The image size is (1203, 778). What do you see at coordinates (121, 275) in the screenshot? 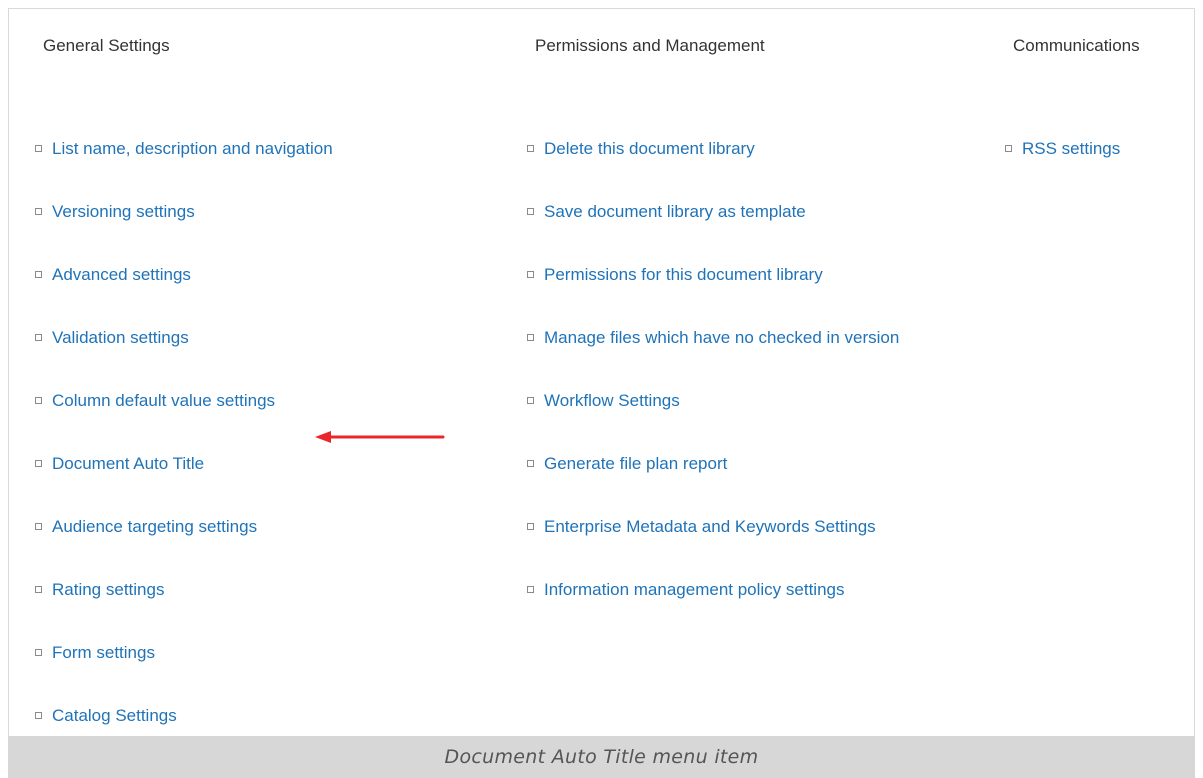
I see `advanced-settings-link: Advanced settings` at bounding box center [121, 275].